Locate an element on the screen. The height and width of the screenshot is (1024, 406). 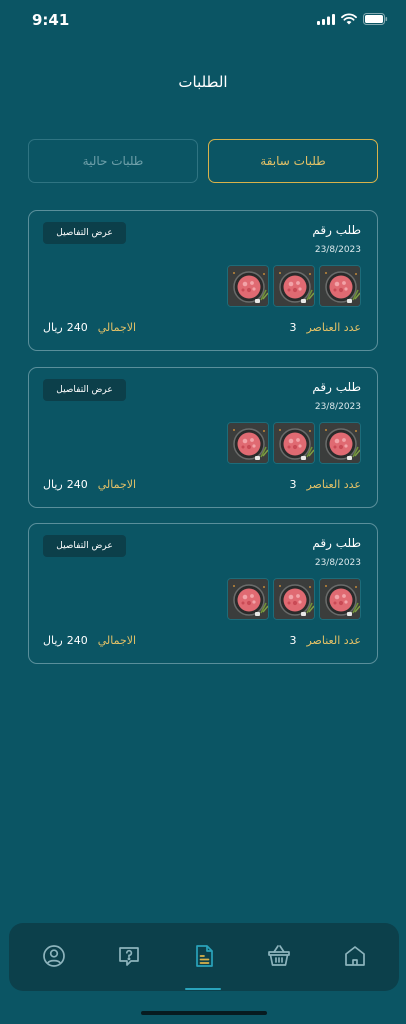
status-time: 9:41 is located at coordinates (51, 20).